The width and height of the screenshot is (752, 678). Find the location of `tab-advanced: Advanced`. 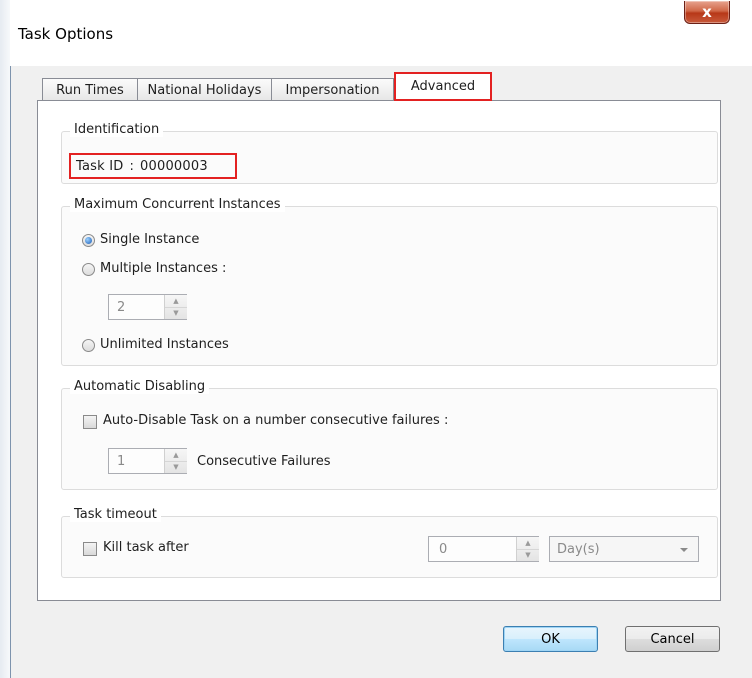

tab-advanced: Advanced is located at coordinates (443, 86).